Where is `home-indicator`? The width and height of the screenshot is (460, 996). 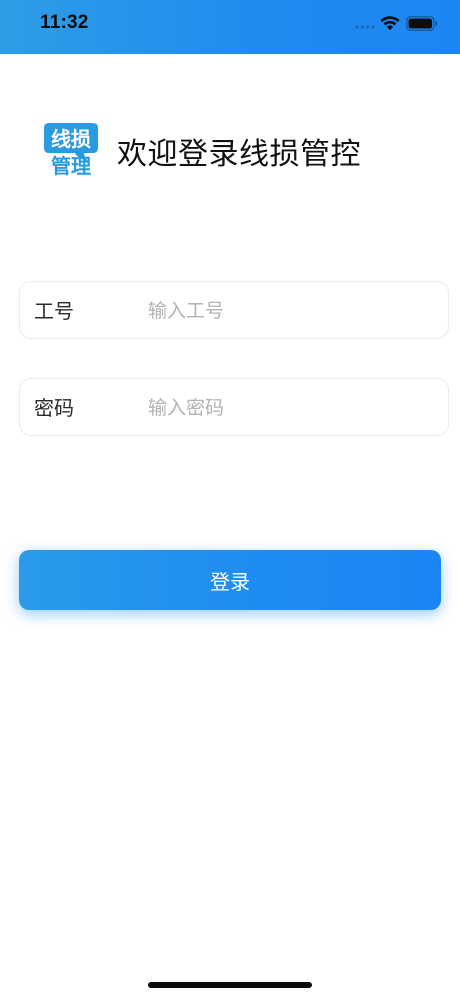 home-indicator is located at coordinates (230, 985).